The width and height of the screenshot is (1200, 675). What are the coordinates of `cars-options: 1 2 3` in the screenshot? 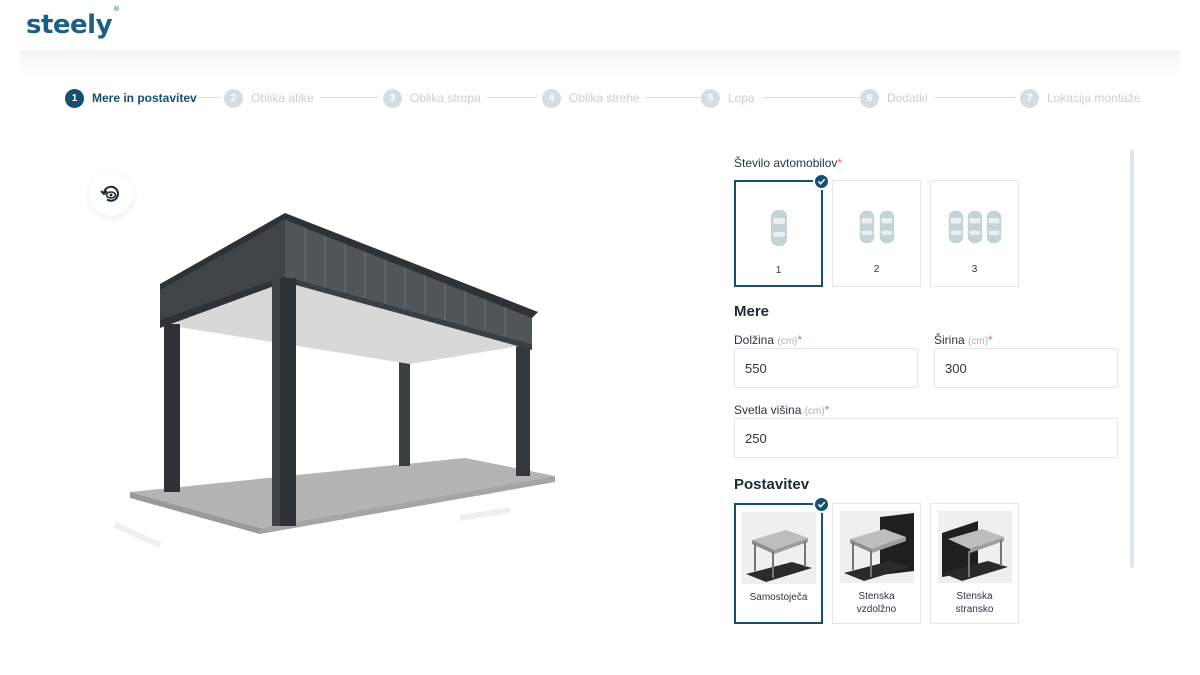 It's located at (876, 230).